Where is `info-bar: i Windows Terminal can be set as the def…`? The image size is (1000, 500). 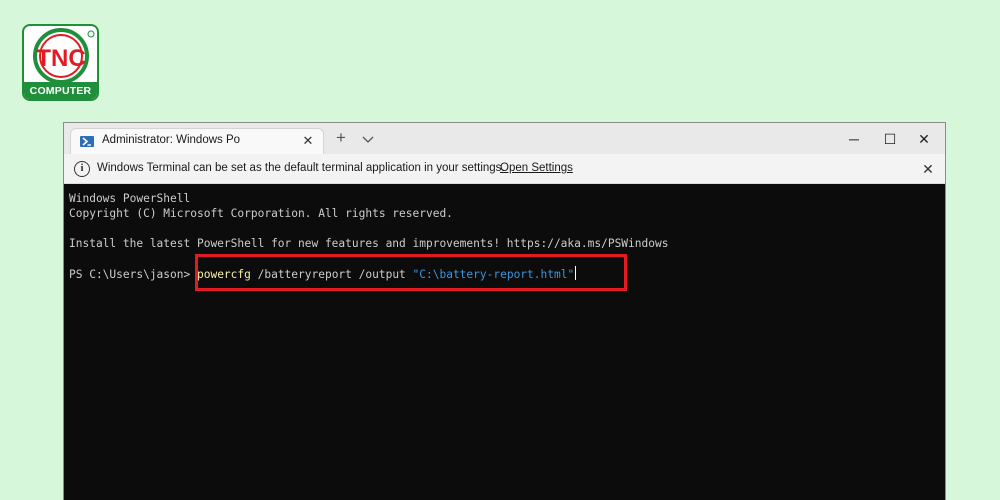 info-bar: i Windows Terminal can be set as the def… is located at coordinates (504, 169).